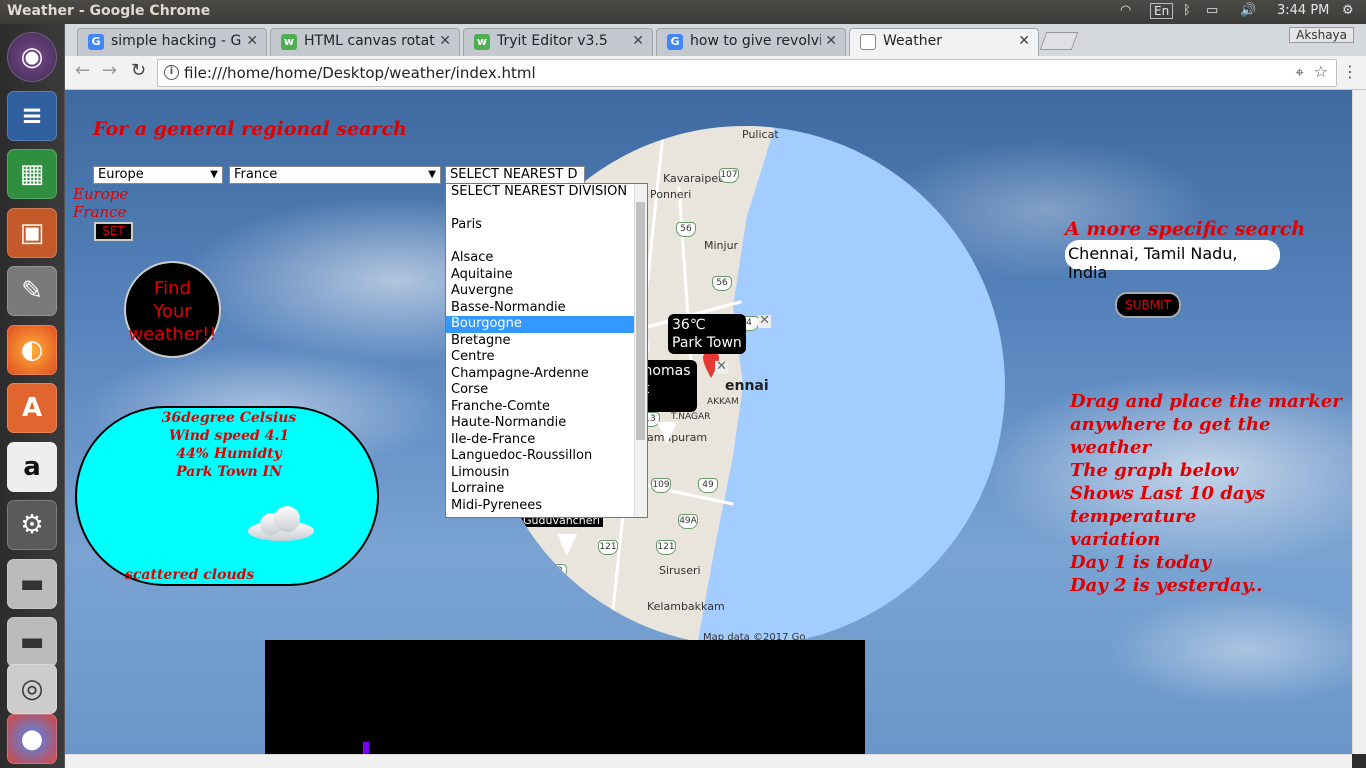 The width and height of the screenshot is (1366, 768). Describe the element at coordinates (374, 41) in the screenshot. I see `tab-title: HTML canvas rotate` at that location.